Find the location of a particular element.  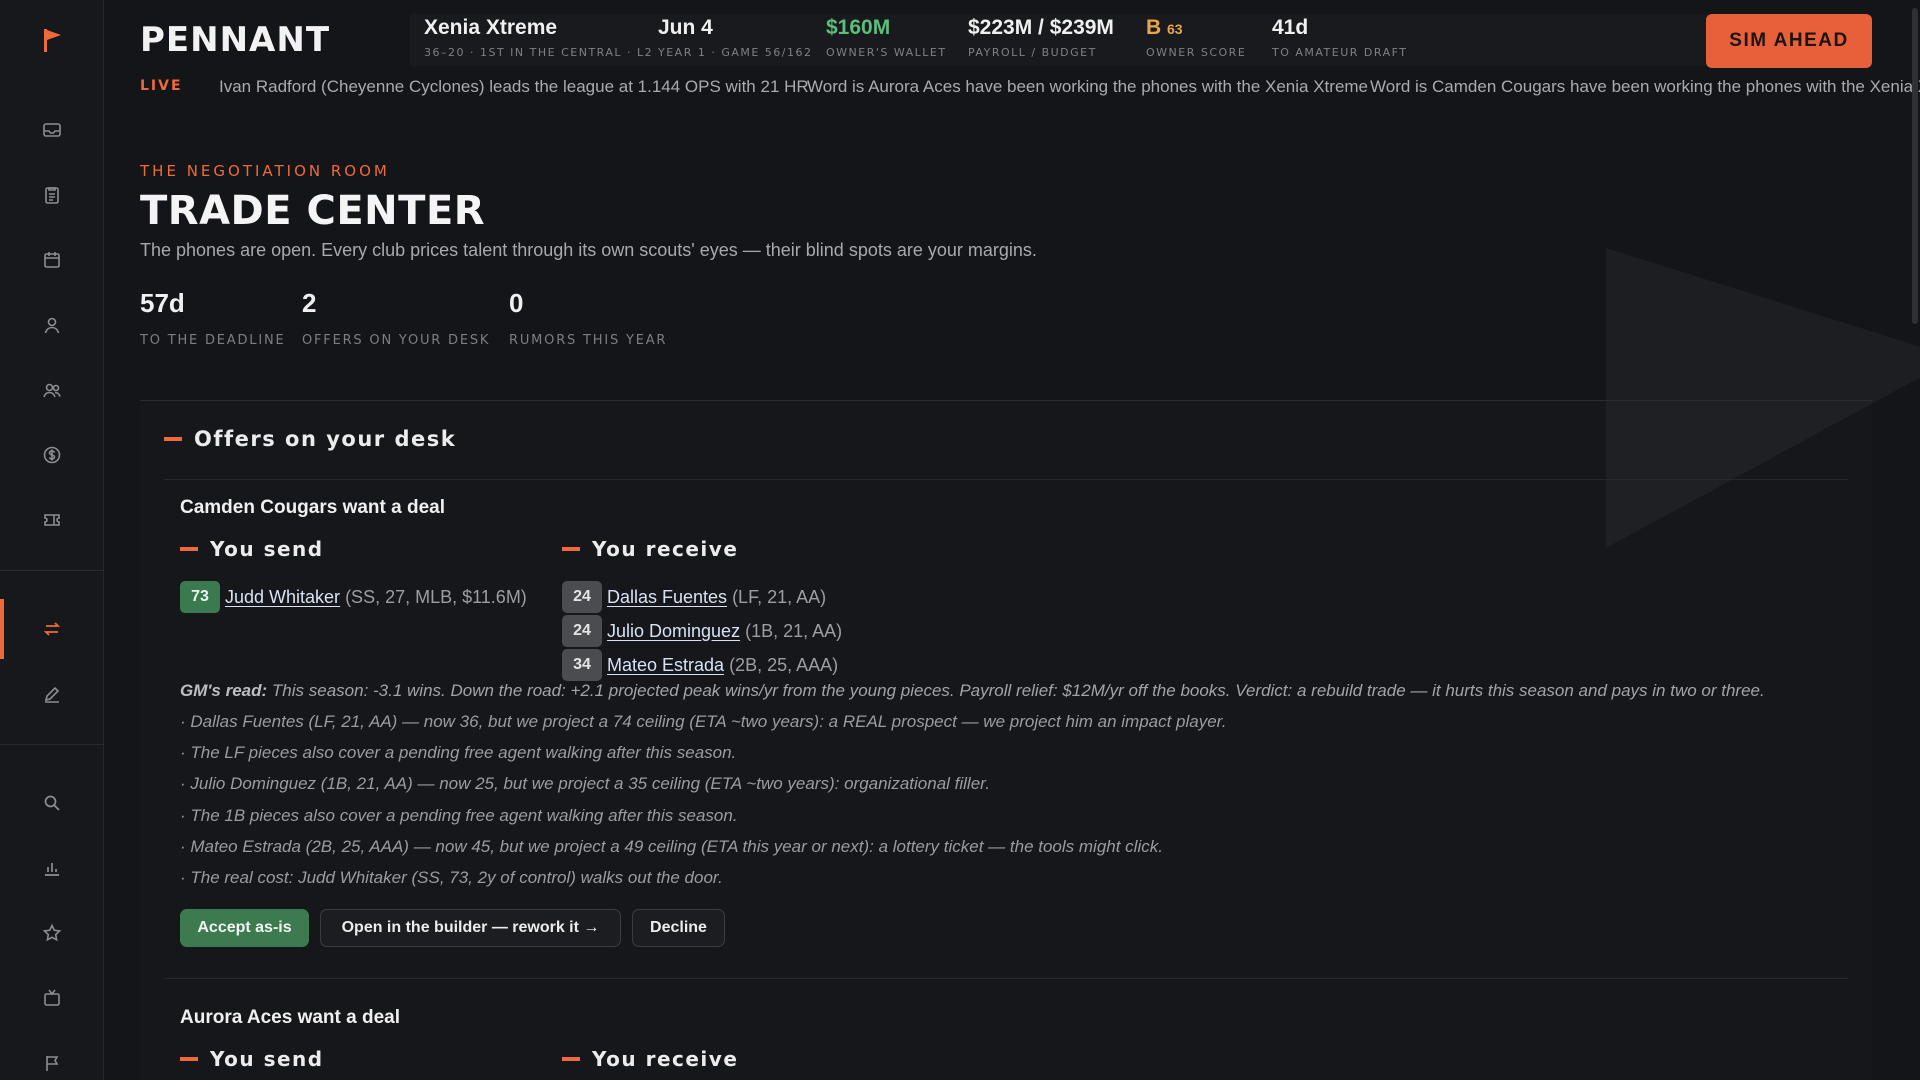

stat-wallet: $160M OWNER'S WALLET is located at coordinates (886, 37).